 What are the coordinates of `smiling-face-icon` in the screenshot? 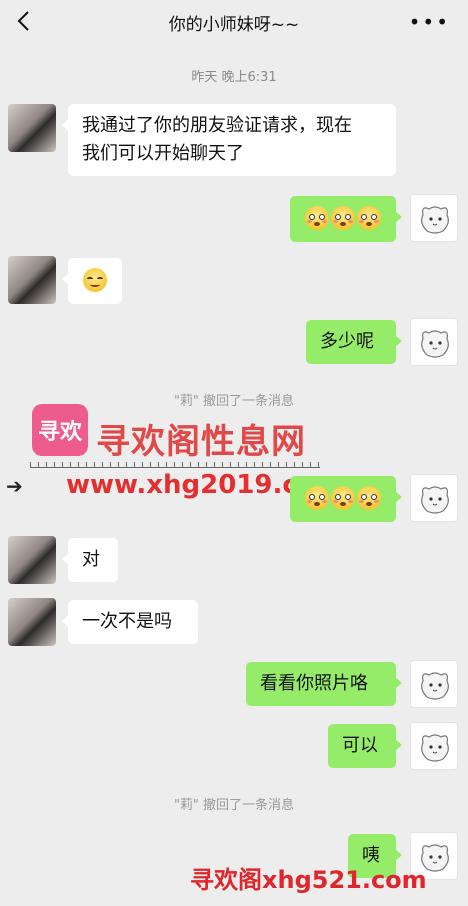 It's located at (95, 280).